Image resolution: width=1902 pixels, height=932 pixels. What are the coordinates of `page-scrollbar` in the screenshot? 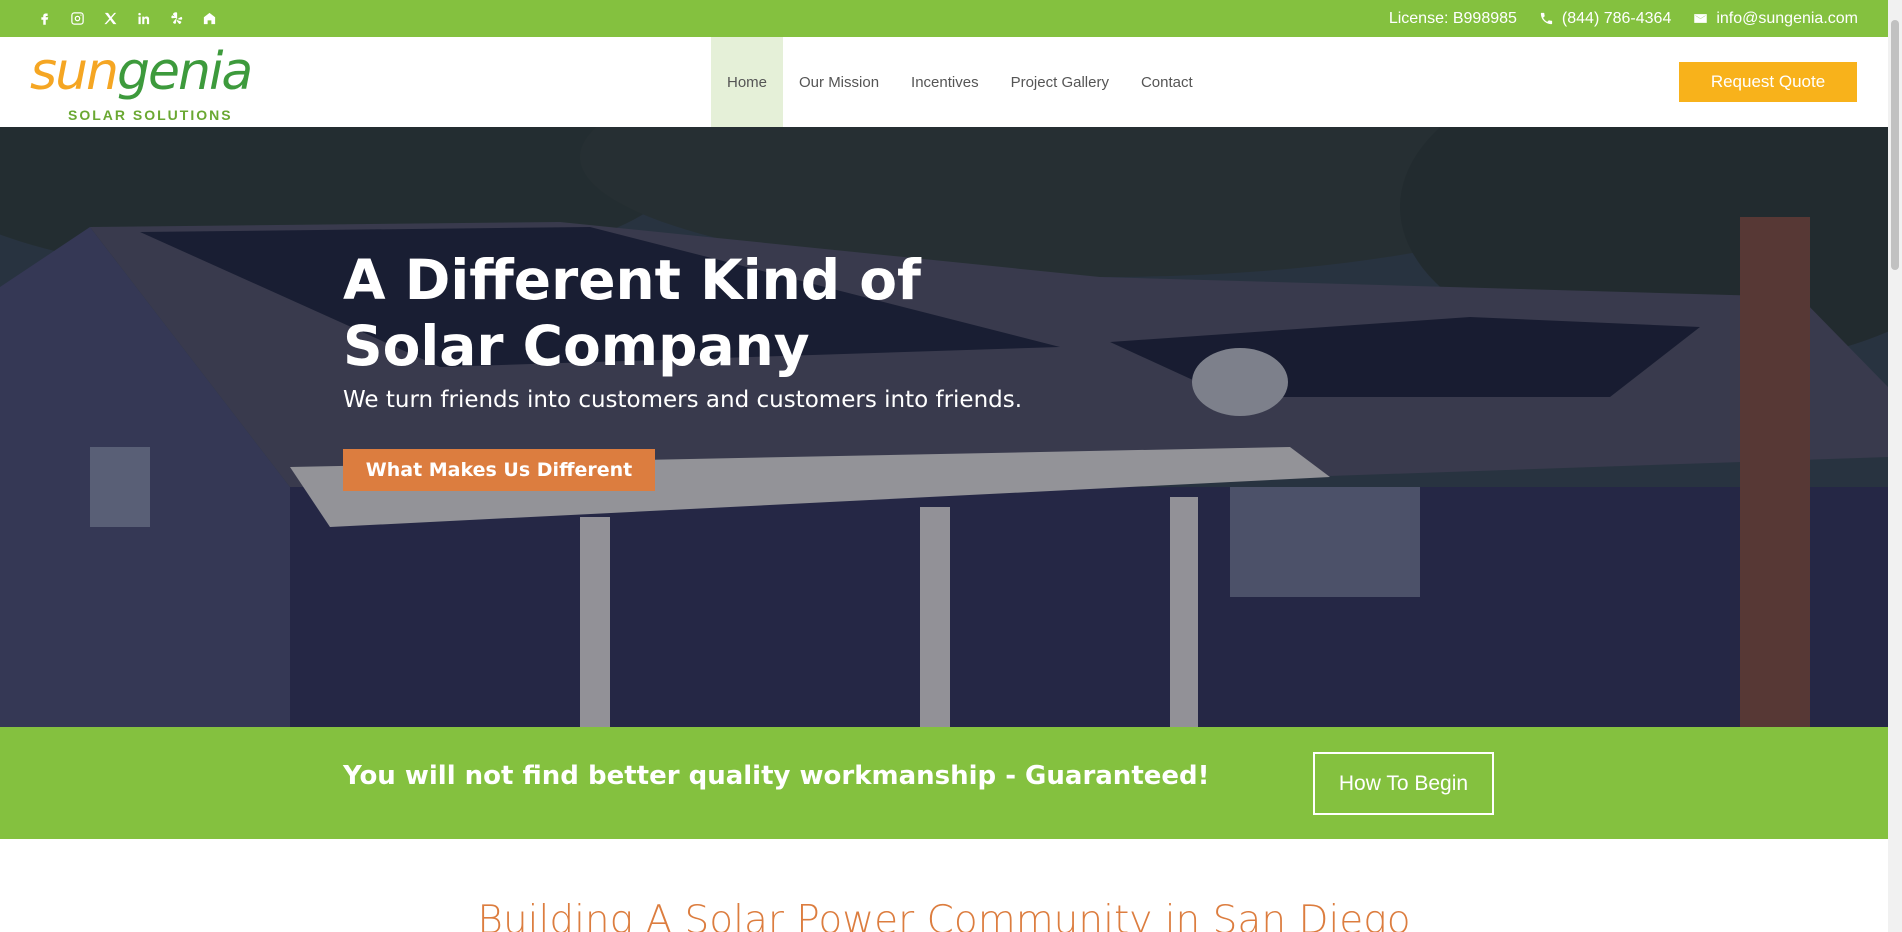 It's located at (1895, 466).